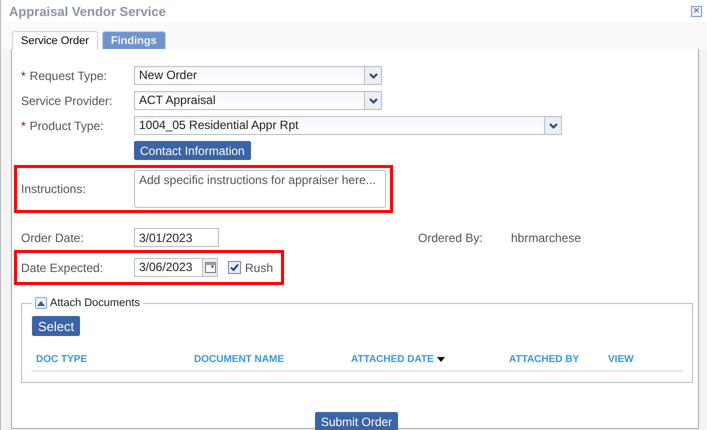  I want to click on field-label: Service Provider:, so click(66, 101).